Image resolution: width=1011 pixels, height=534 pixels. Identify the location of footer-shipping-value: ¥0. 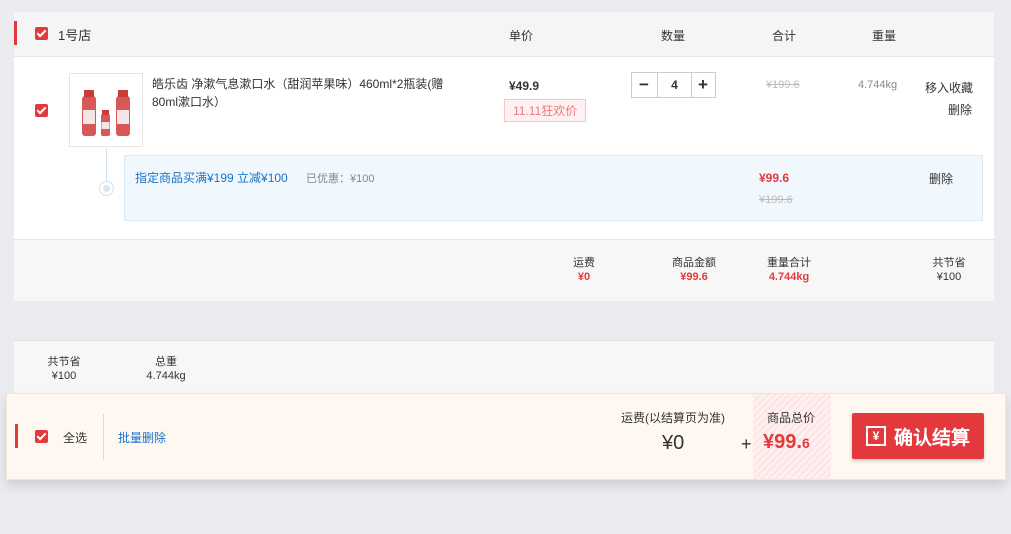
(673, 443).